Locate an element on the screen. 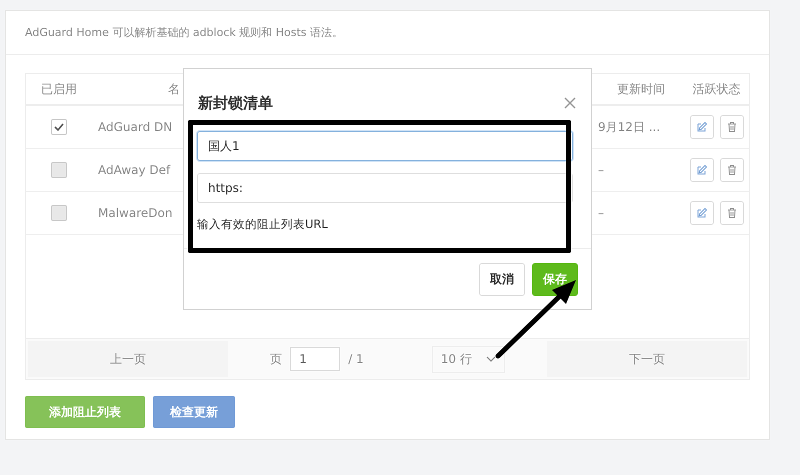  add-blocklist-button: 添加阻止列表 is located at coordinates (85, 412).